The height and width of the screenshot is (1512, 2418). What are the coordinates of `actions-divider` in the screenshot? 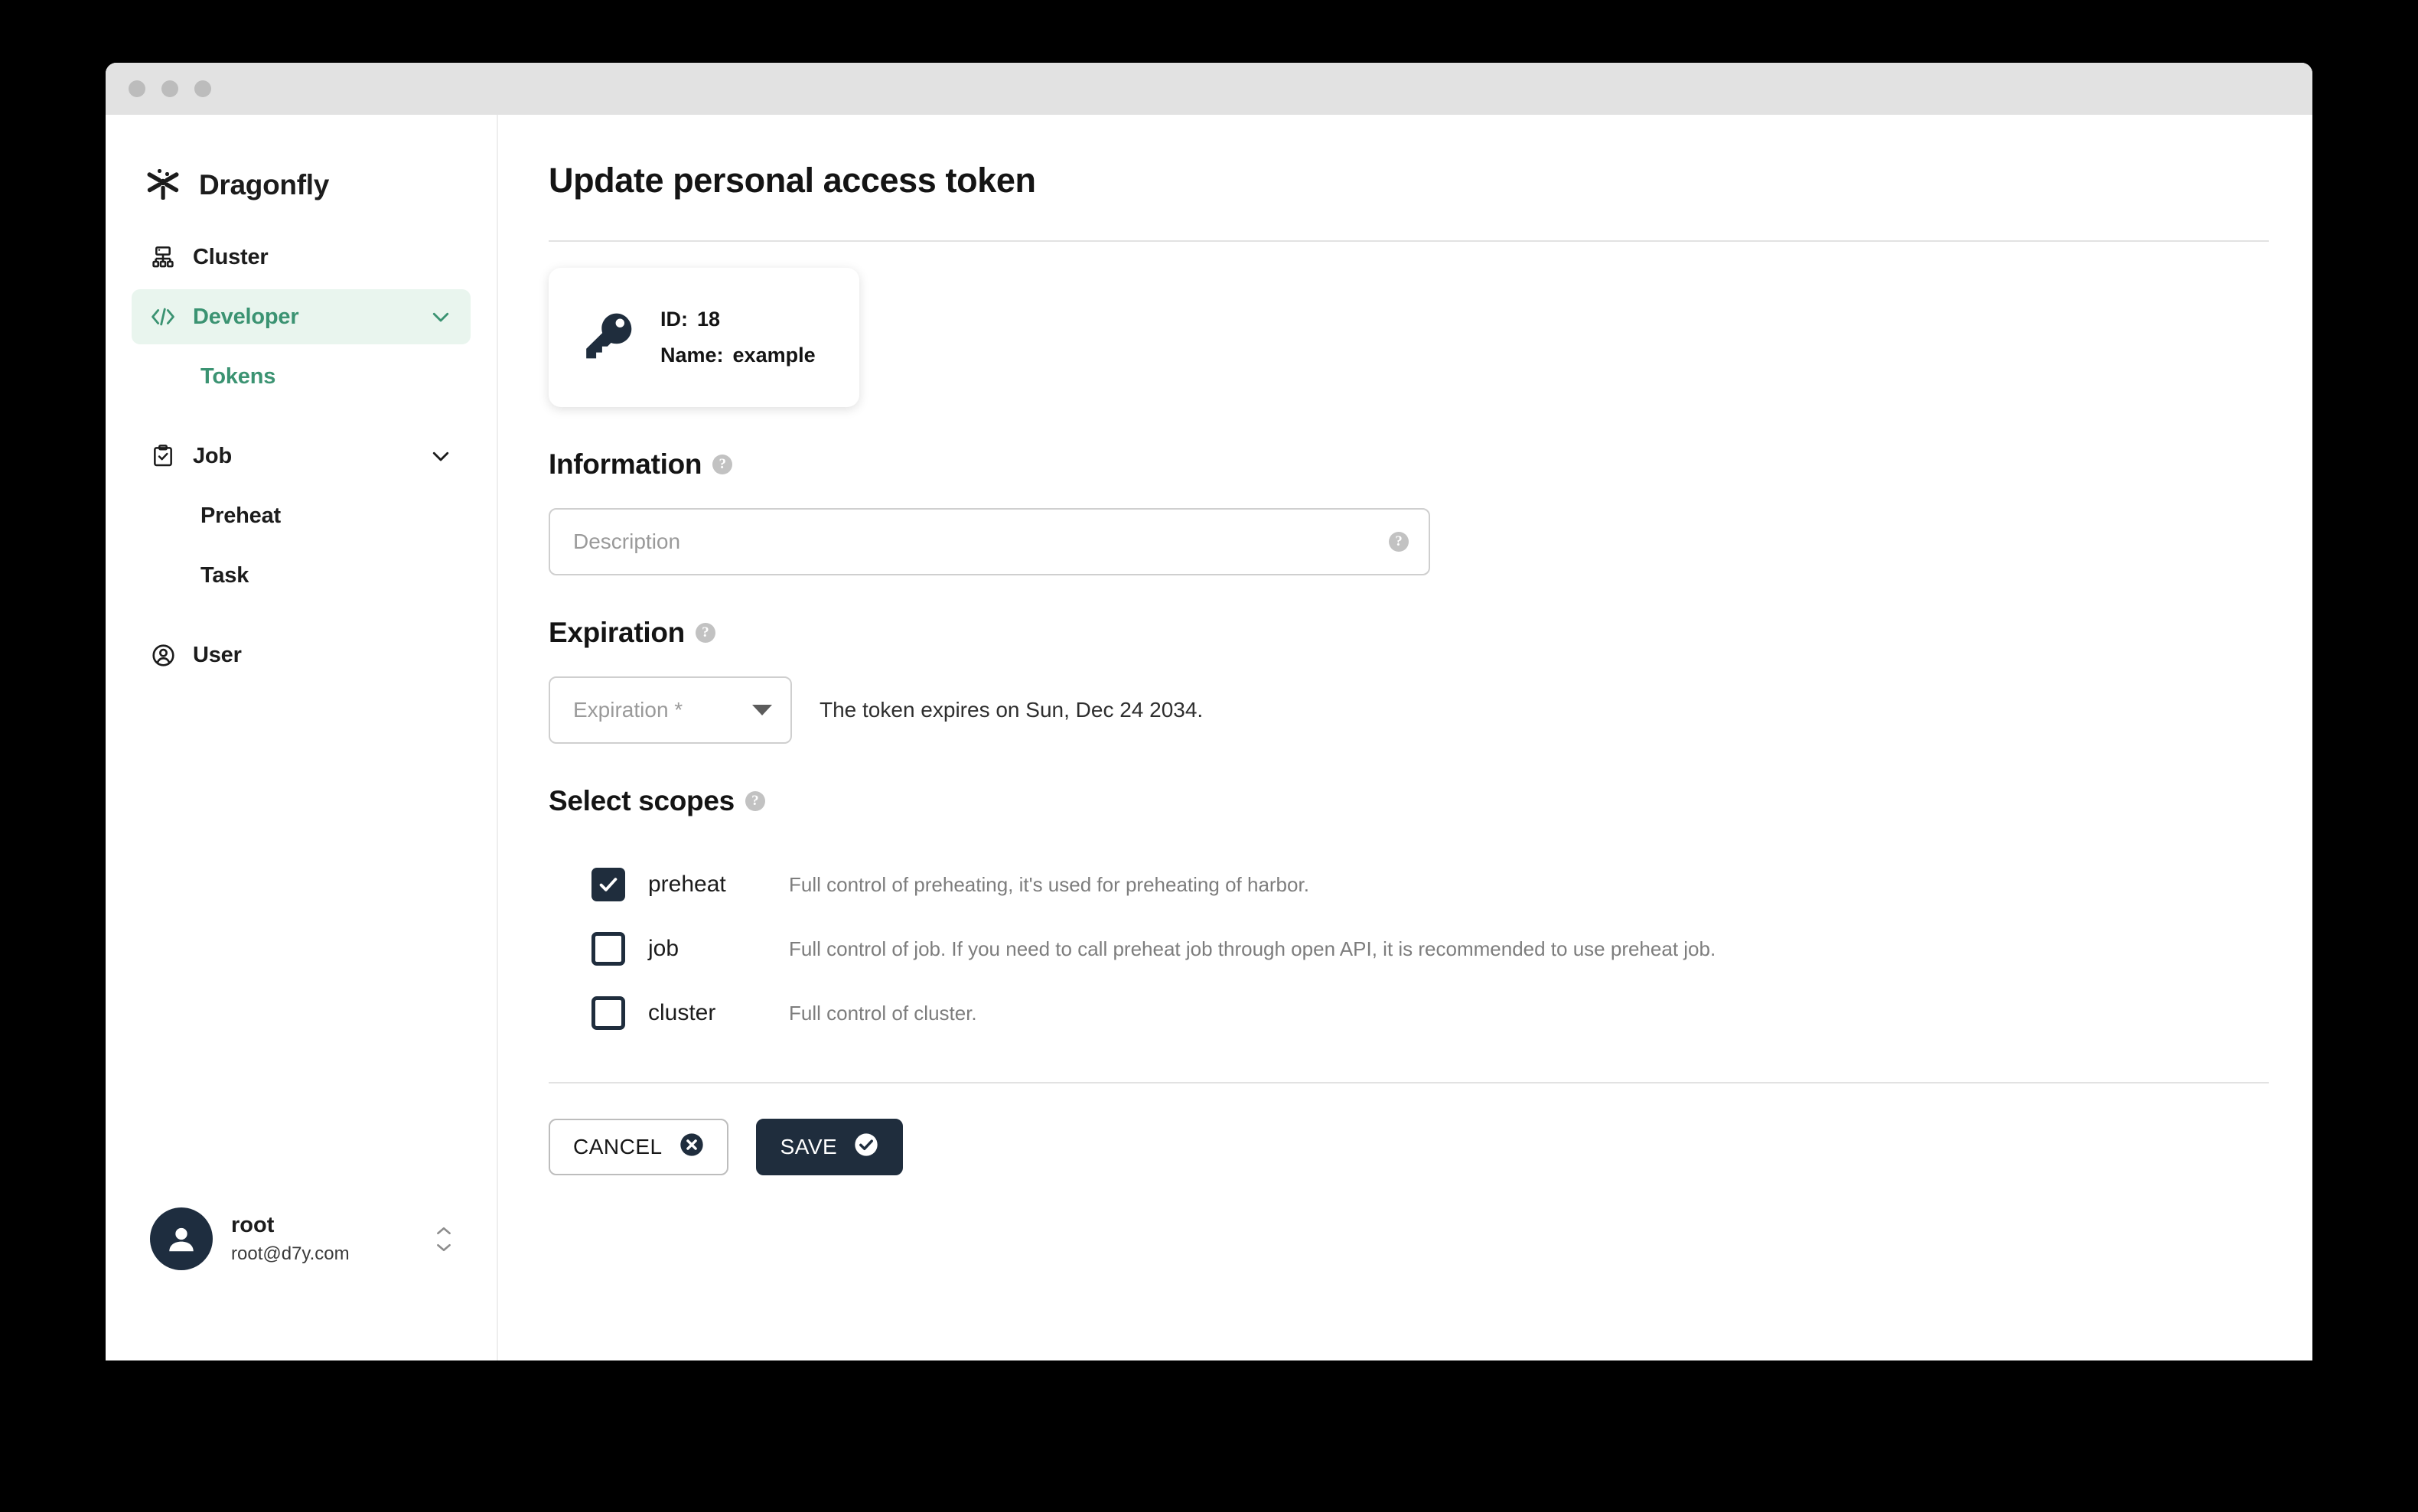 It's located at (1409, 1082).